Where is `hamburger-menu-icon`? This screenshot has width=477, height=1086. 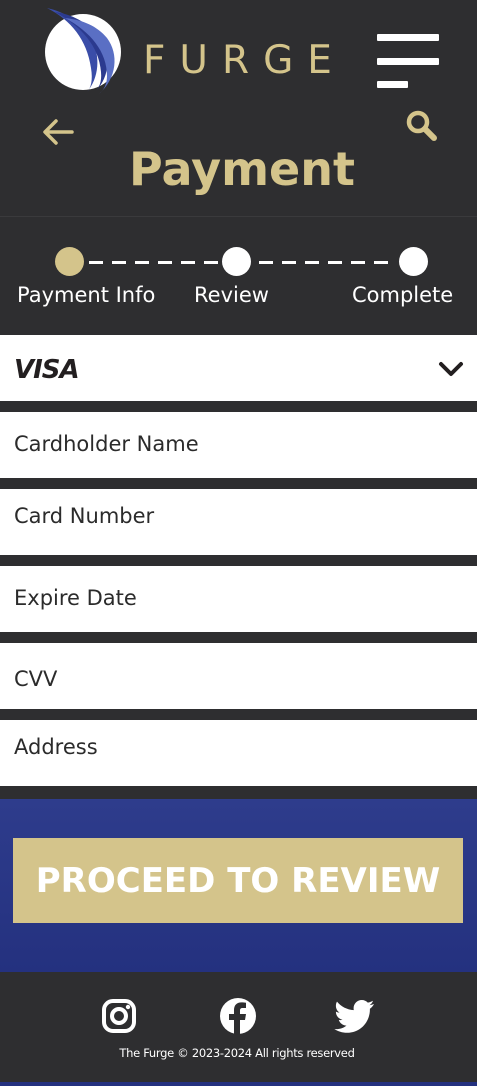 hamburger-menu-icon is located at coordinates (408, 61).